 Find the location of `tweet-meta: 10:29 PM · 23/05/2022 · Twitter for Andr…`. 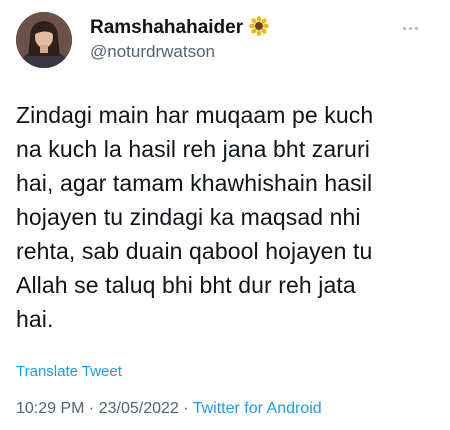

tweet-meta: 10:29 PM · 23/05/2022 · Twitter for Andr… is located at coordinates (169, 409).